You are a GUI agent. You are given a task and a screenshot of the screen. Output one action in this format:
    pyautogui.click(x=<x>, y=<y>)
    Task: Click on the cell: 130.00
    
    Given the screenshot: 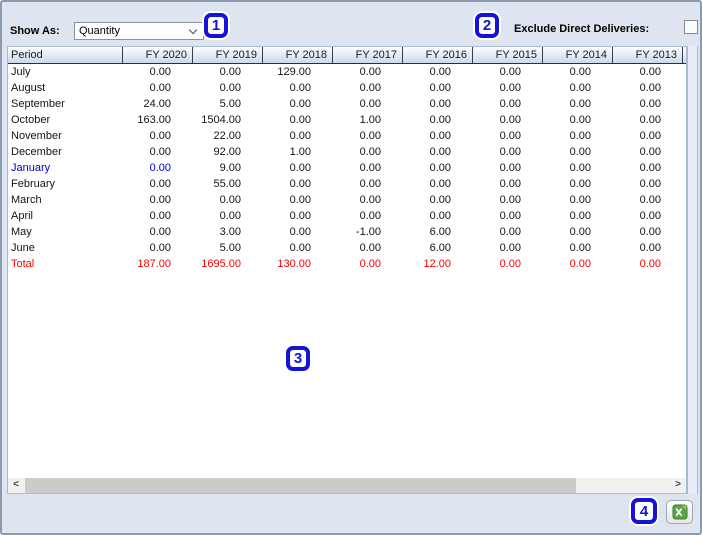 What is the action you would take?
    pyautogui.click(x=294, y=264)
    